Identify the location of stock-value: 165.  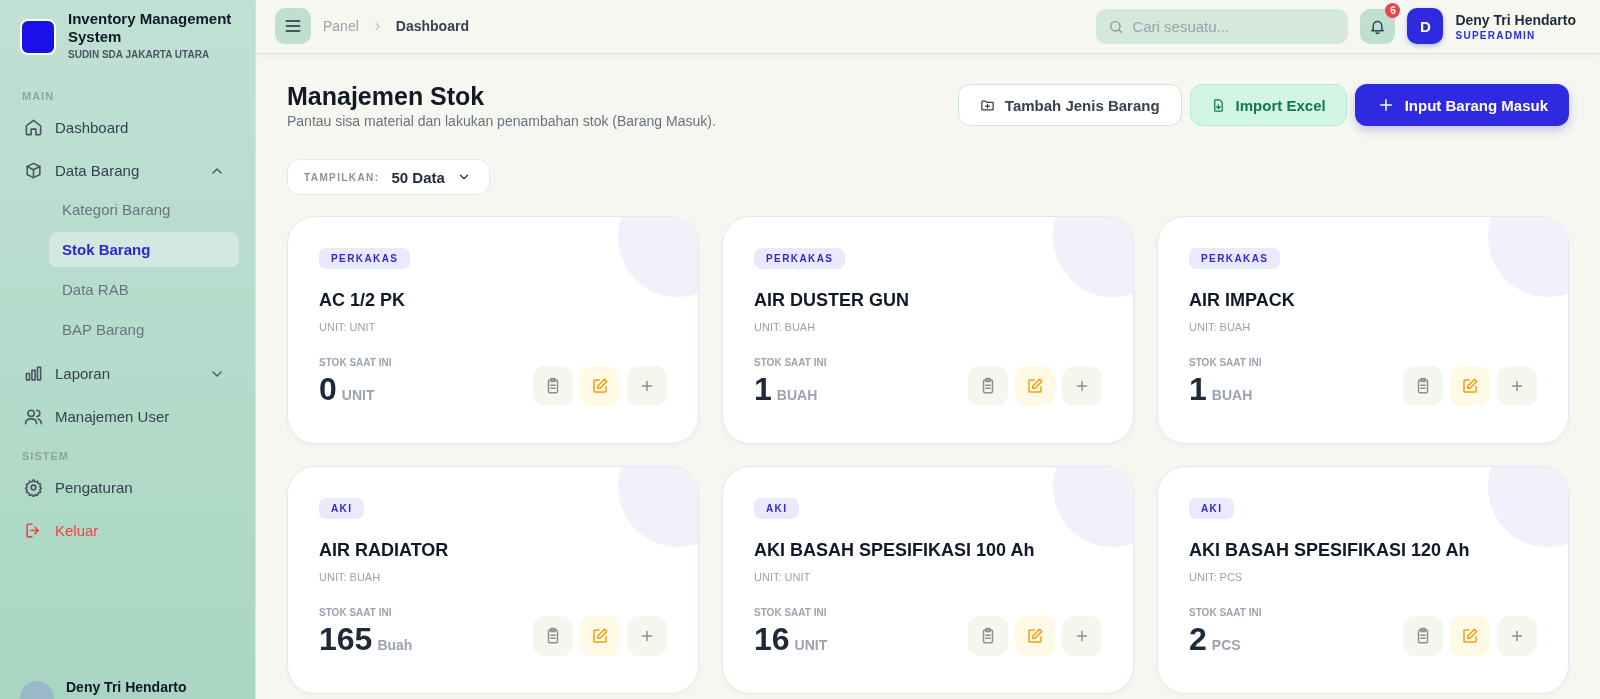
(346, 639).